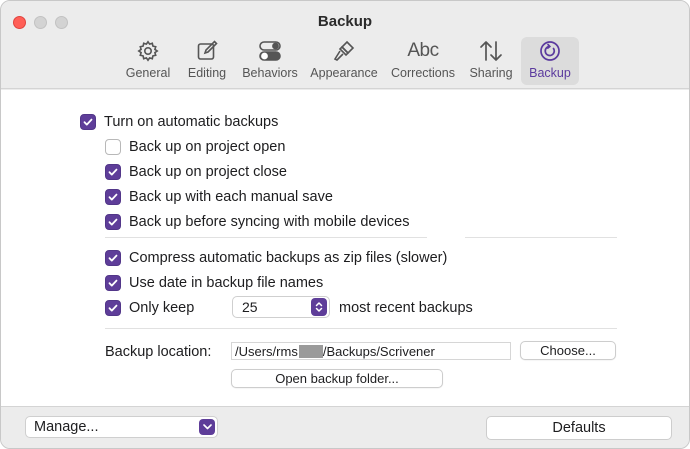 The image size is (690, 449). I want to click on path-suffix: /Backups/Scrivener, so click(378, 351).